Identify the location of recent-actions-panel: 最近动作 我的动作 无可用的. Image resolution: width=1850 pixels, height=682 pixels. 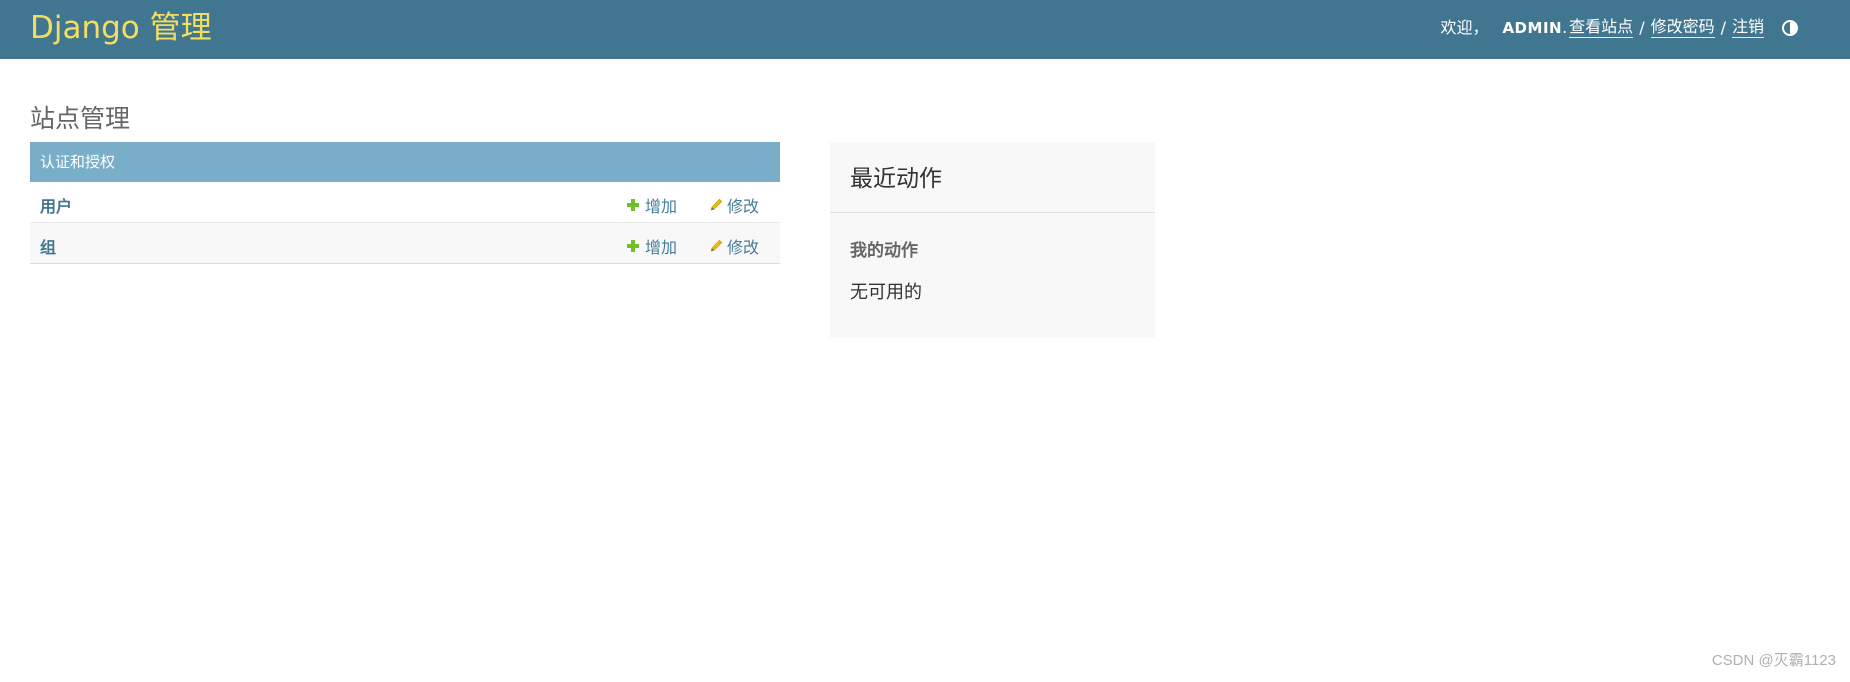
(992, 240).